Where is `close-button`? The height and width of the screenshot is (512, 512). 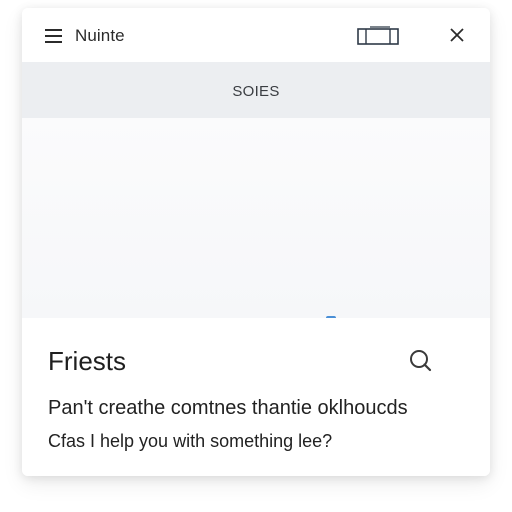 close-button is located at coordinates (457, 35).